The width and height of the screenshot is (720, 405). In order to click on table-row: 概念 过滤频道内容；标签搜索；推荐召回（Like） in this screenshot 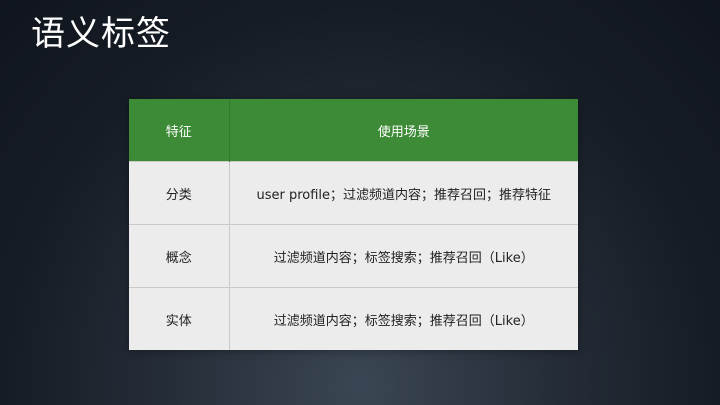, I will do `click(353, 256)`.